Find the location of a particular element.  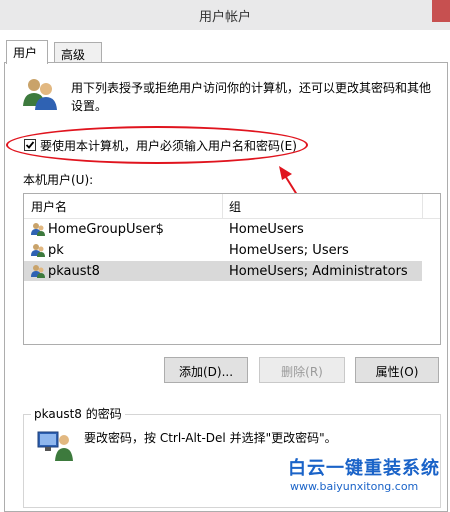

password-group-title: pkaust8 的密码 is located at coordinates (78, 413).